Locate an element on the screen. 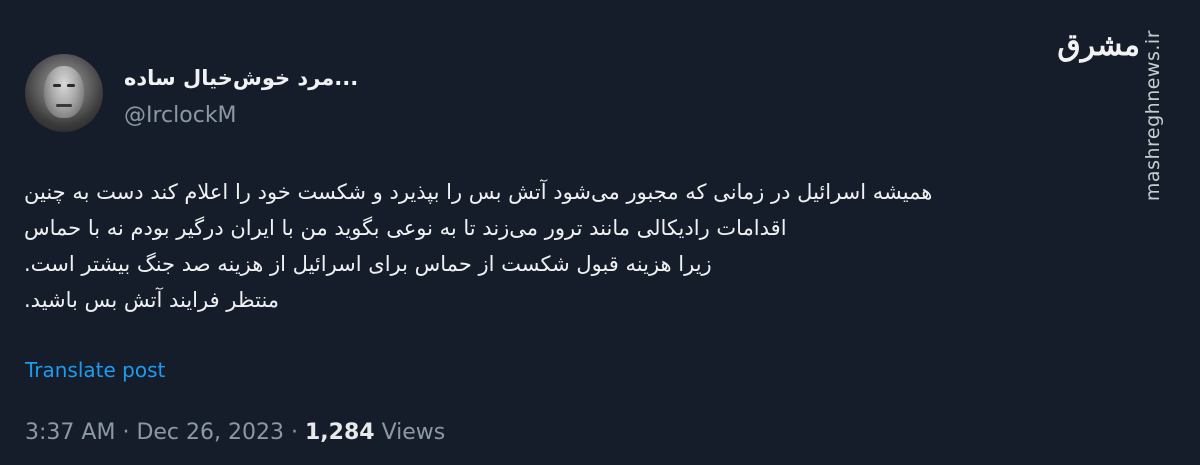 Image resolution: width=1200 pixels, height=465 pixels. author-handle: @IrclockM is located at coordinates (180, 115).